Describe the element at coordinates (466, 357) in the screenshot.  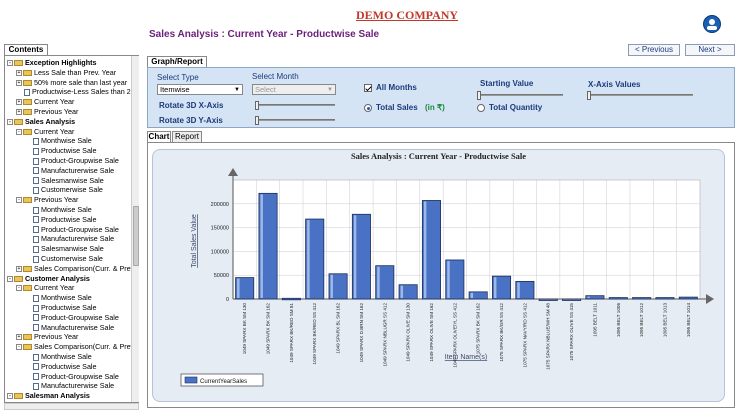
I see `x-axis-title: Item Name(s)` at that location.